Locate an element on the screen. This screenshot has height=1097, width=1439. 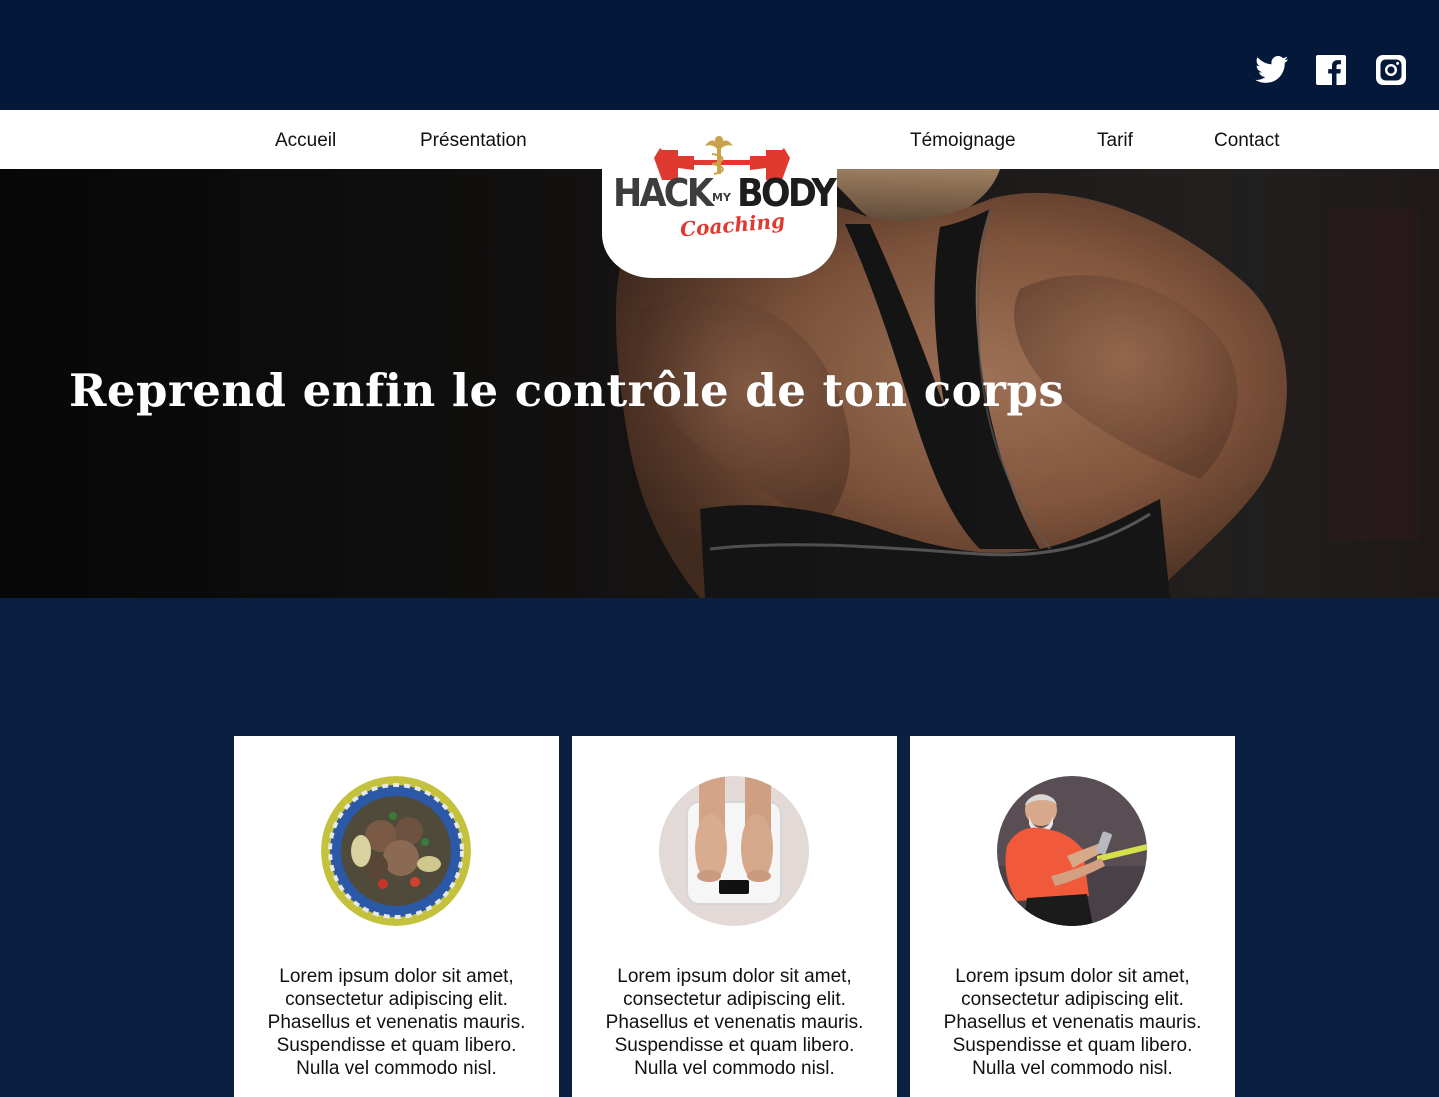
facebook-icon is located at coordinates (1331, 70).